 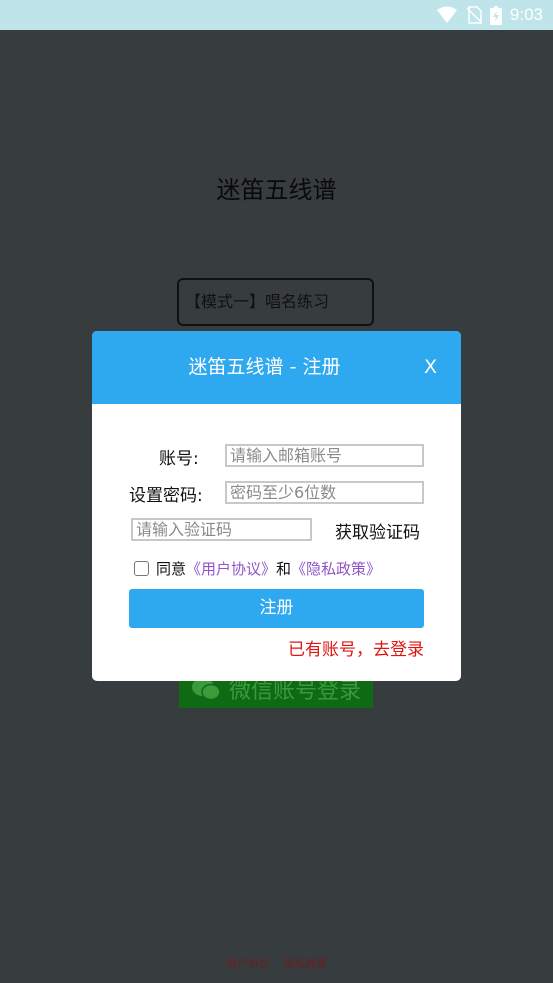 I want to click on footer-user-agreement-link: 用户协议, so click(x=248, y=963).